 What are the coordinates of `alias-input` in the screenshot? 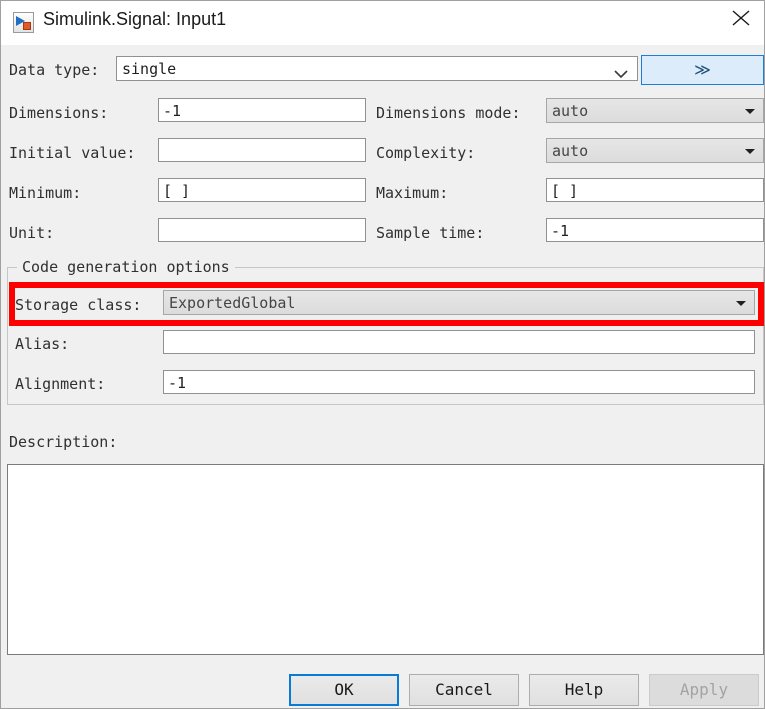 It's located at (459, 342).